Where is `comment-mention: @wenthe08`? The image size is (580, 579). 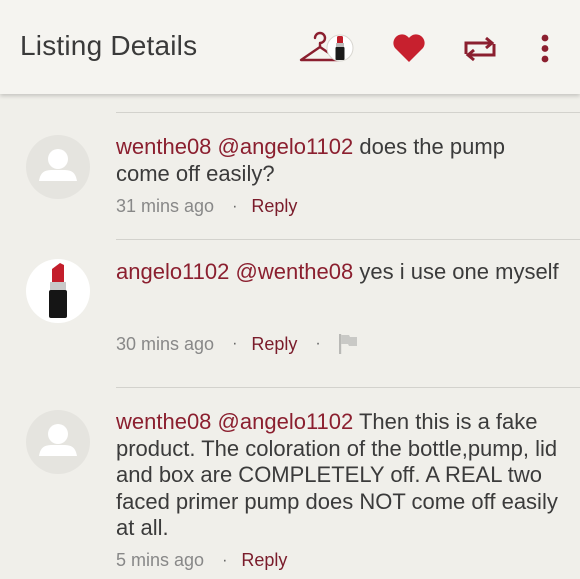 comment-mention: @wenthe08 is located at coordinates (295, 271).